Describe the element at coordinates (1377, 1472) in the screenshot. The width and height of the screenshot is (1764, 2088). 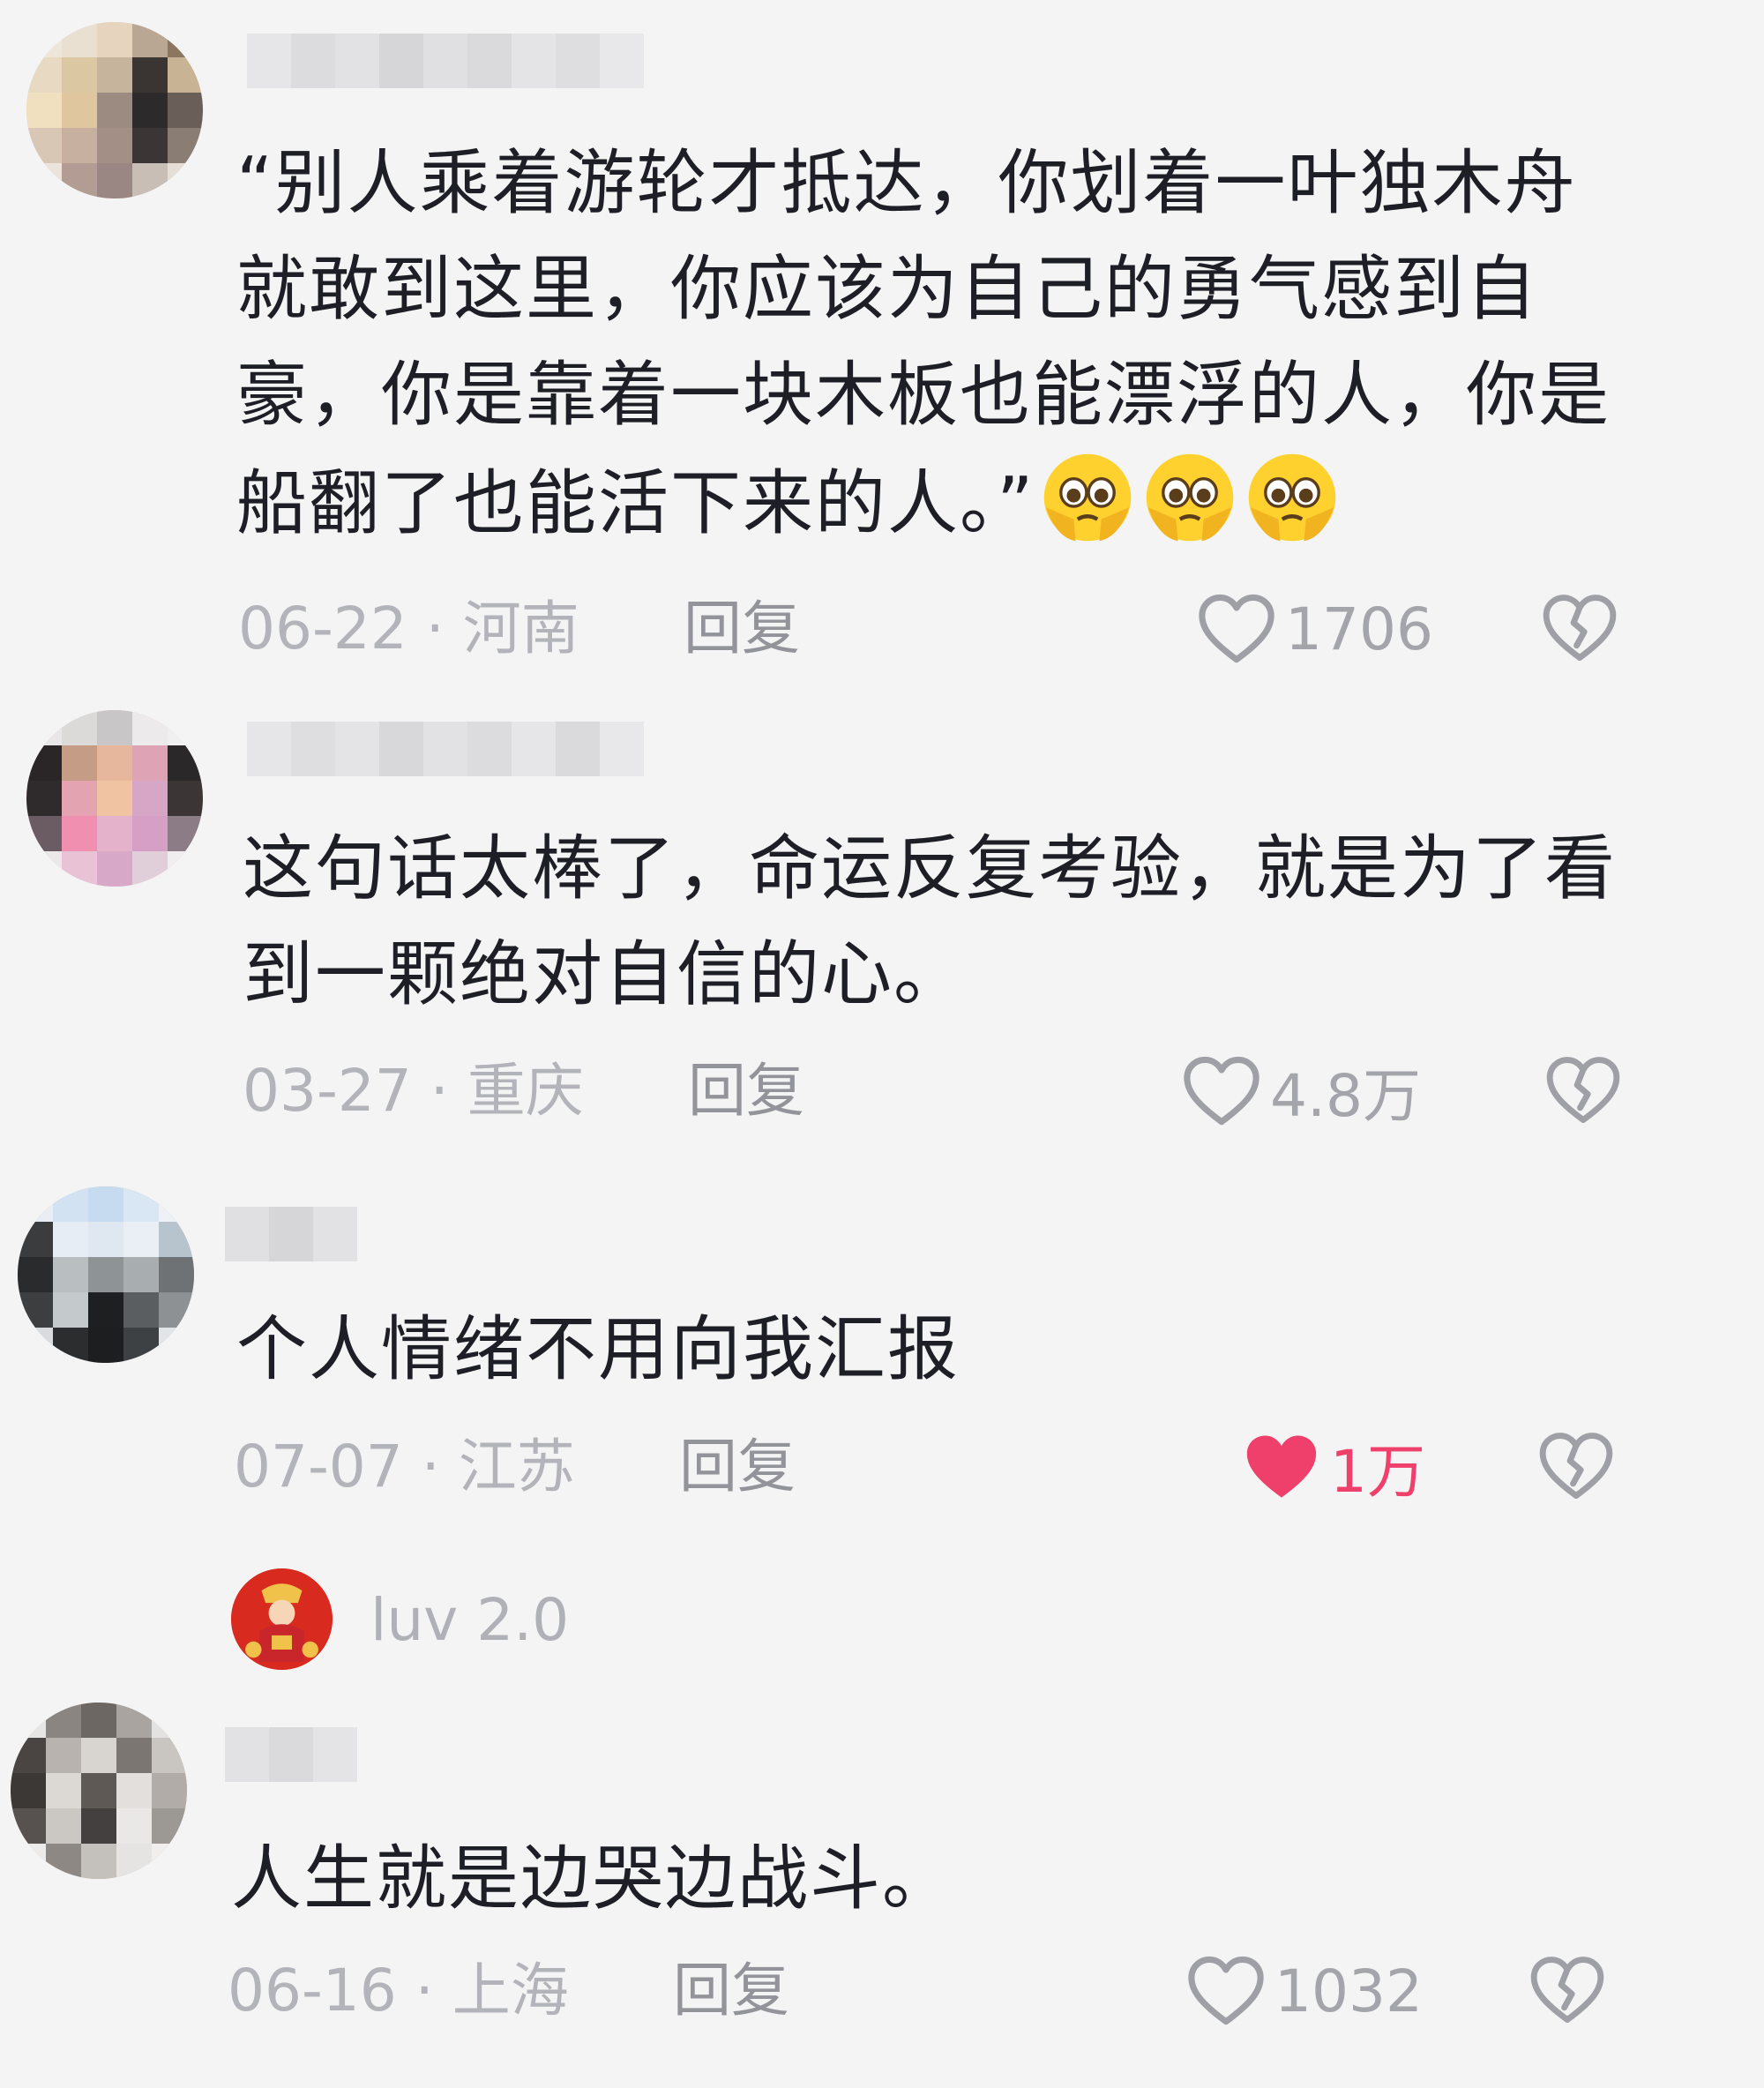
I see `like-count: 1万` at that location.